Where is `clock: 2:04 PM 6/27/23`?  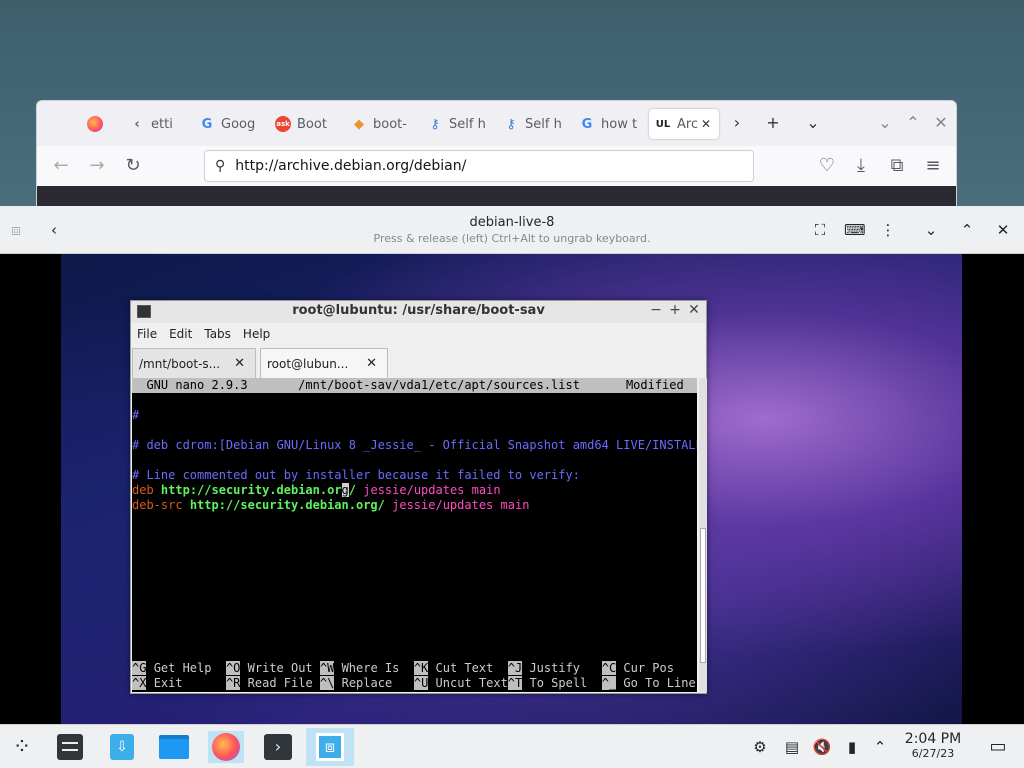
clock: 2:04 PM 6/27/23 is located at coordinates (933, 745).